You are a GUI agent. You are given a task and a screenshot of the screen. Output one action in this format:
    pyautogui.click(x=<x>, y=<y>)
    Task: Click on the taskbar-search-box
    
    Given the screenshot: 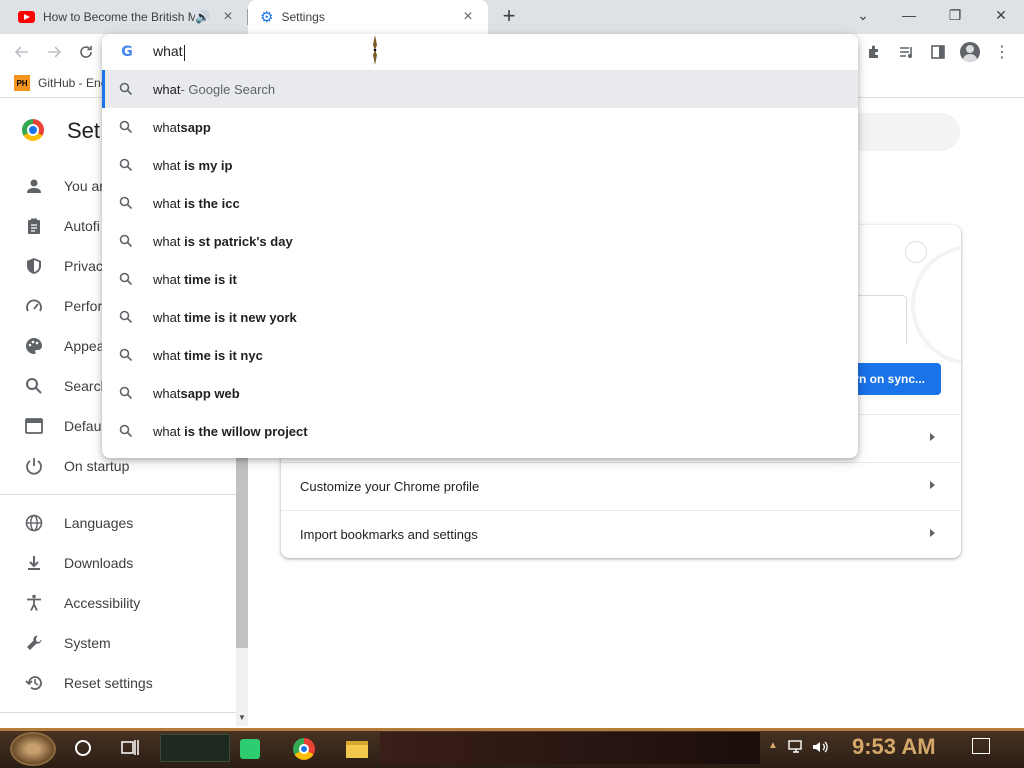 What is the action you would take?
    pyautogui.click(x=195, y=748)
    